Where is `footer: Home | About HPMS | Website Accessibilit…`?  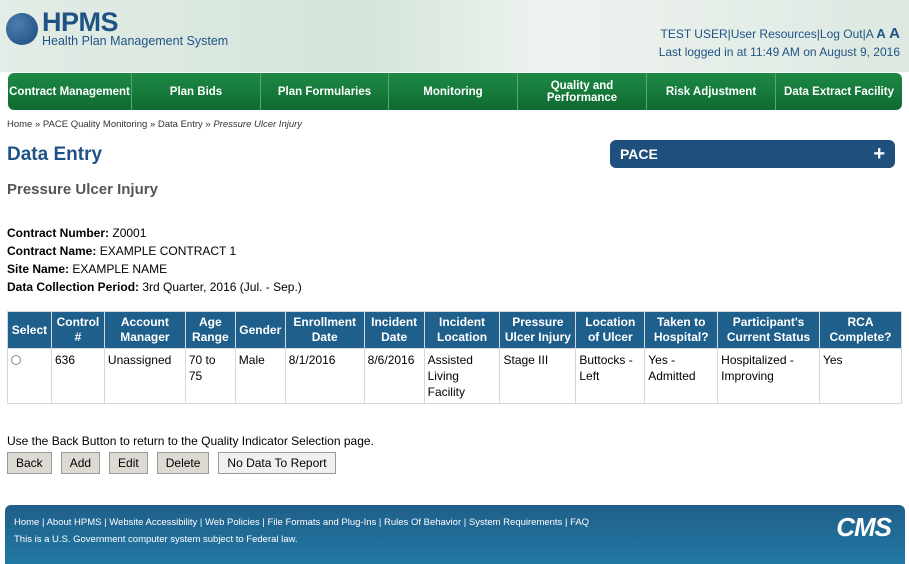
footer: Home | About HPMS | Website Accessibilit… is located at coordinates (455, 534).